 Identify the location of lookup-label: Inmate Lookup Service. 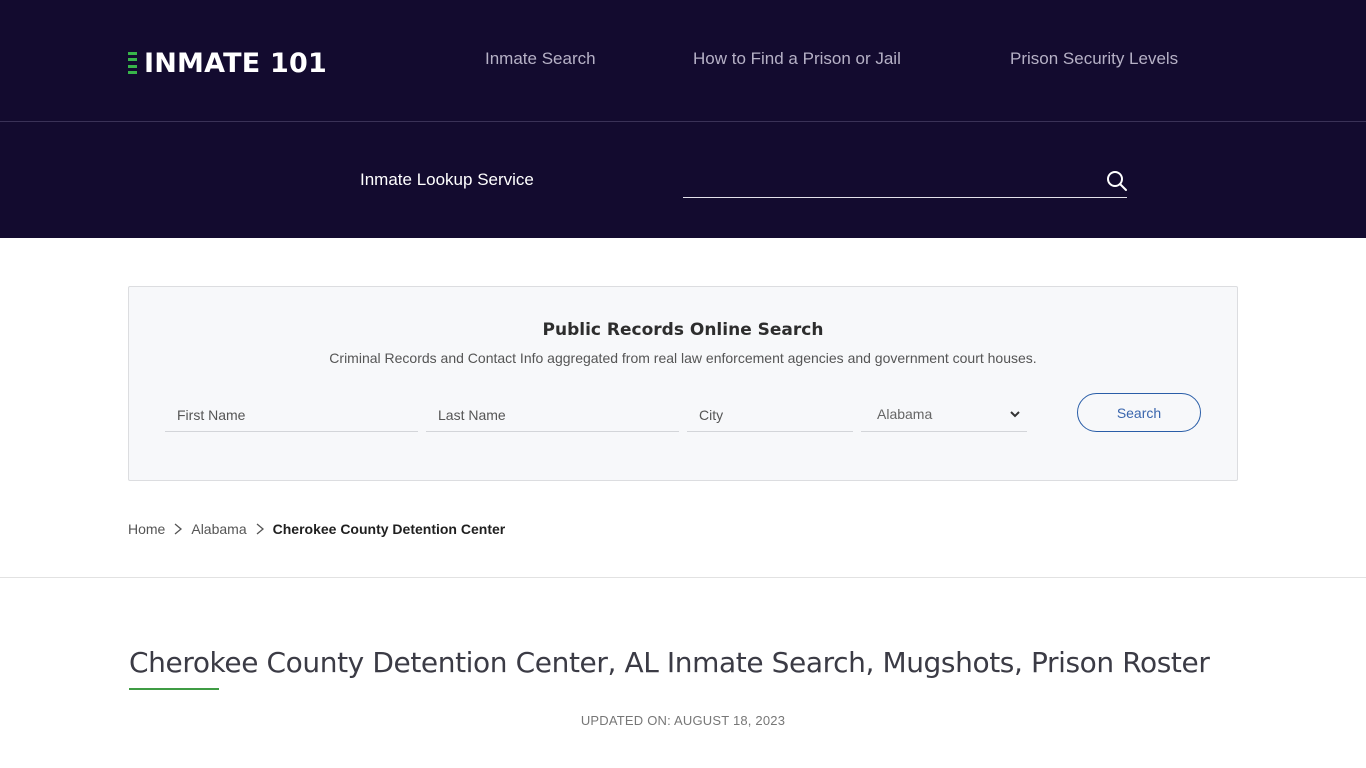
(447, 179).